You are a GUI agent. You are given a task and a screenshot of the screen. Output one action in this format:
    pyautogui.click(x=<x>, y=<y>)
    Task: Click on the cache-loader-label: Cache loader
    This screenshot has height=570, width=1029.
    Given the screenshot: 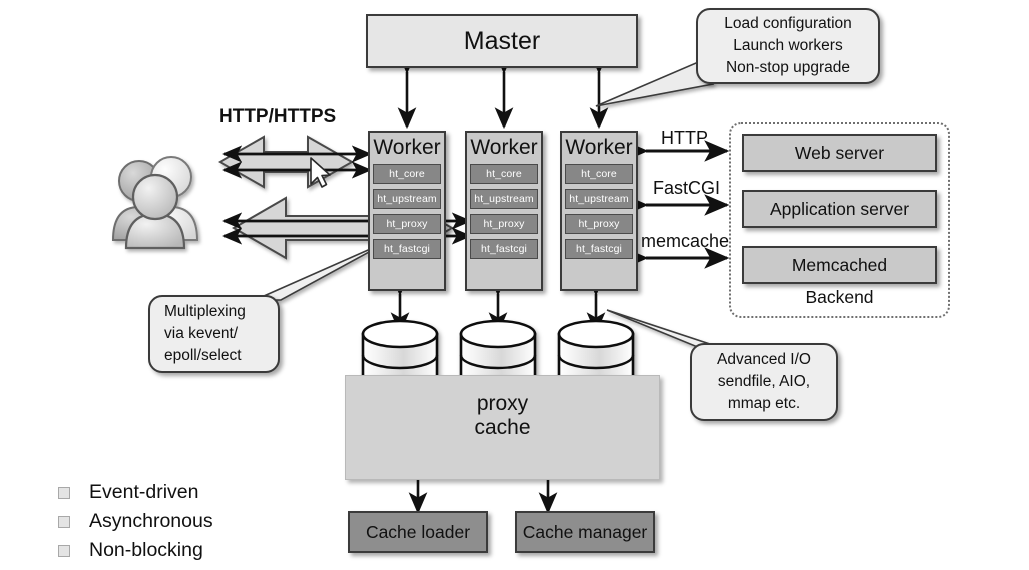 What is the action you would take?
    pyautogui.click(x=418, y=531)
    